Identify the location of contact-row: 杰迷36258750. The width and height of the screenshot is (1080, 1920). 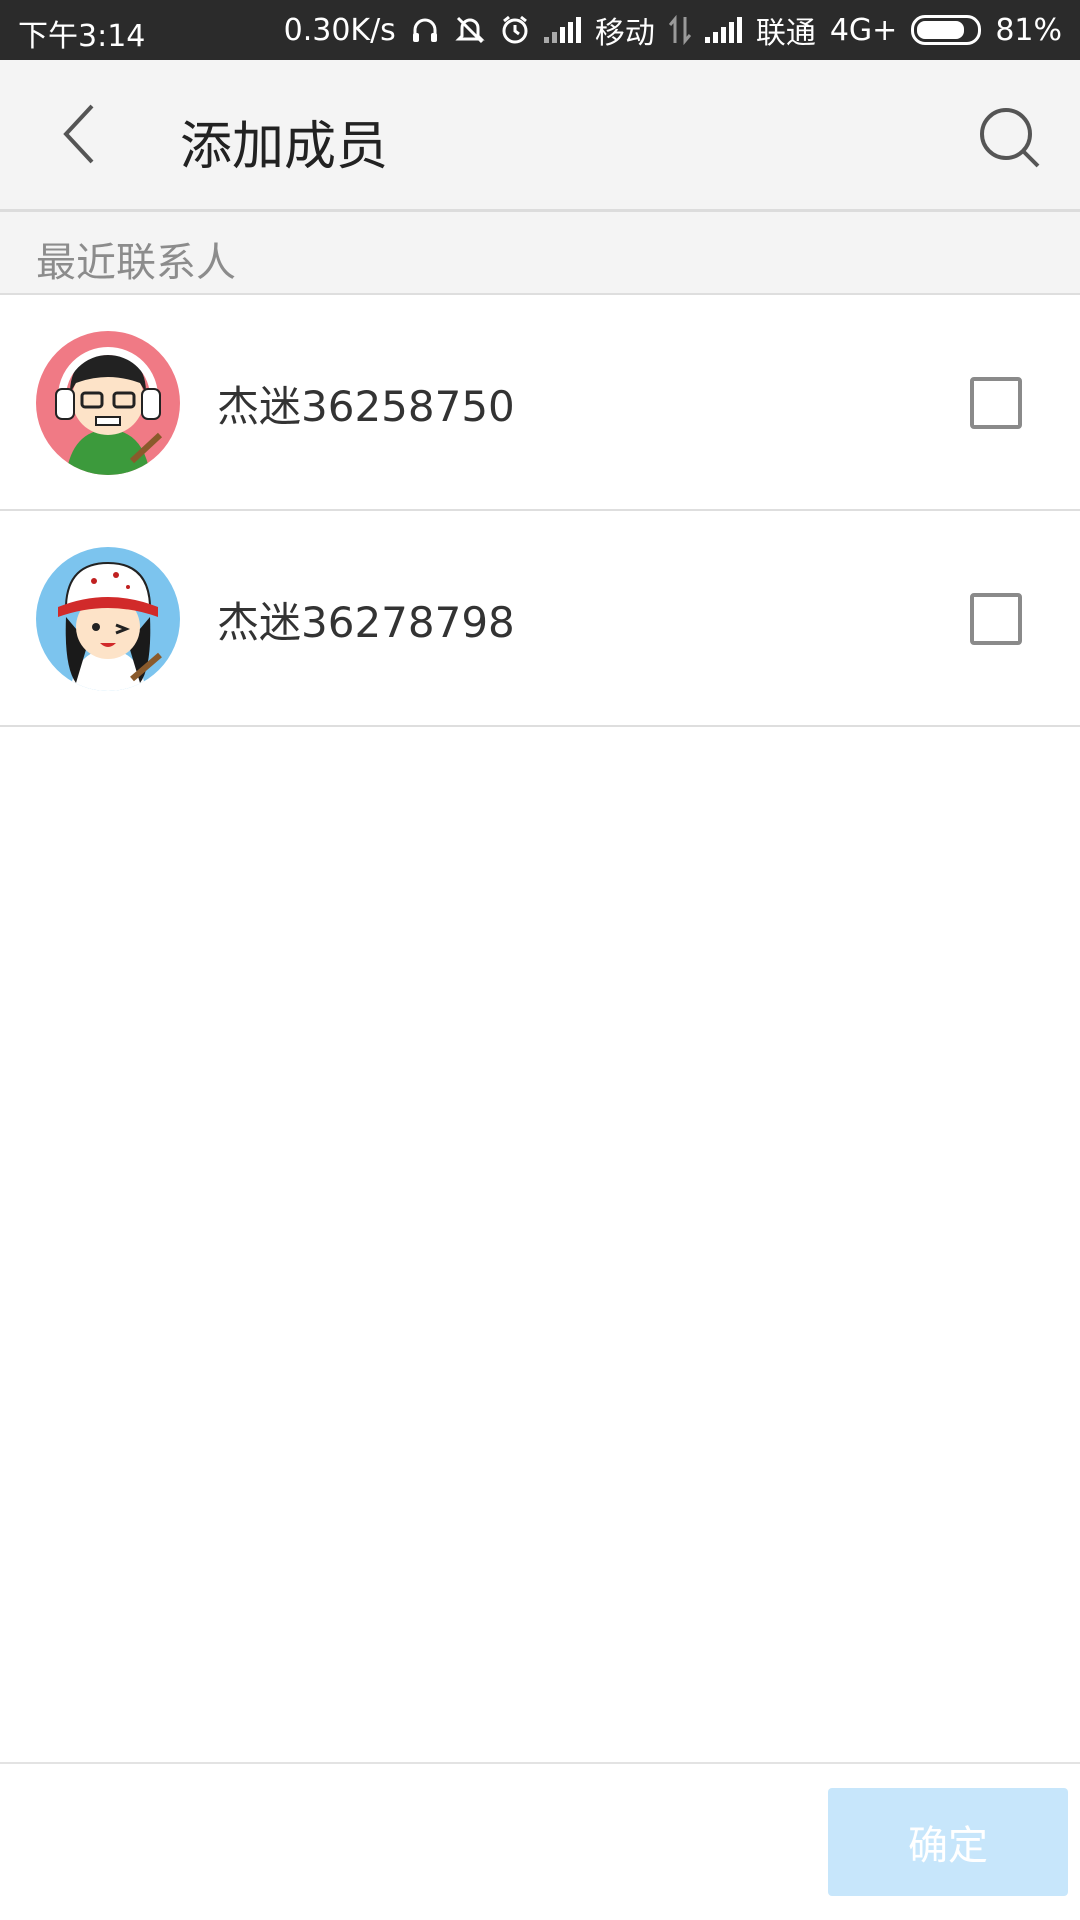
(540, 403).